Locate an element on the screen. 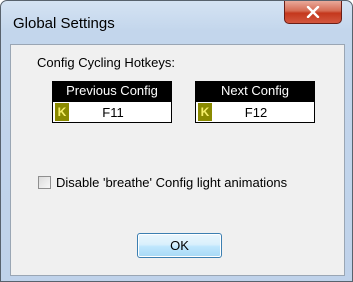 The image size is (353, 282). next-config-key: F12 is located at coordinates (256, 112).